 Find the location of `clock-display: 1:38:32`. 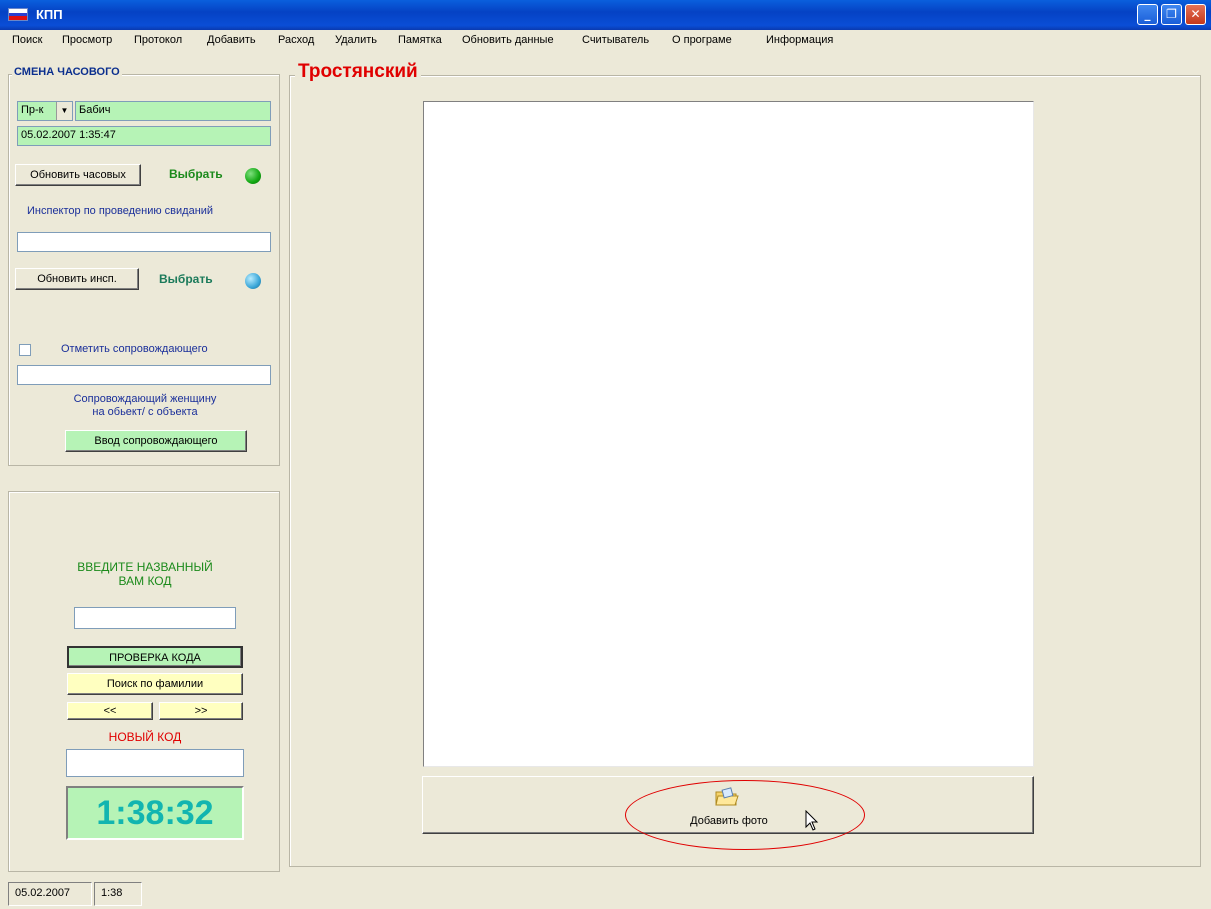

clock-display: 1:38:32 is located at coordinates (155, 813).